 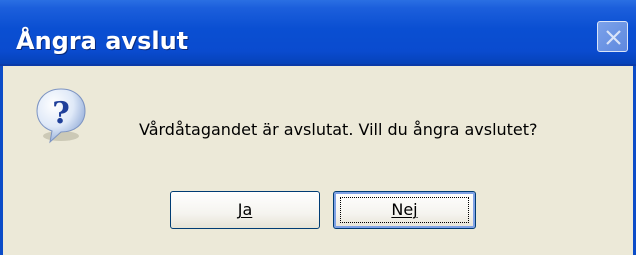 I want to click on close-button, so click(x=612, y=36).